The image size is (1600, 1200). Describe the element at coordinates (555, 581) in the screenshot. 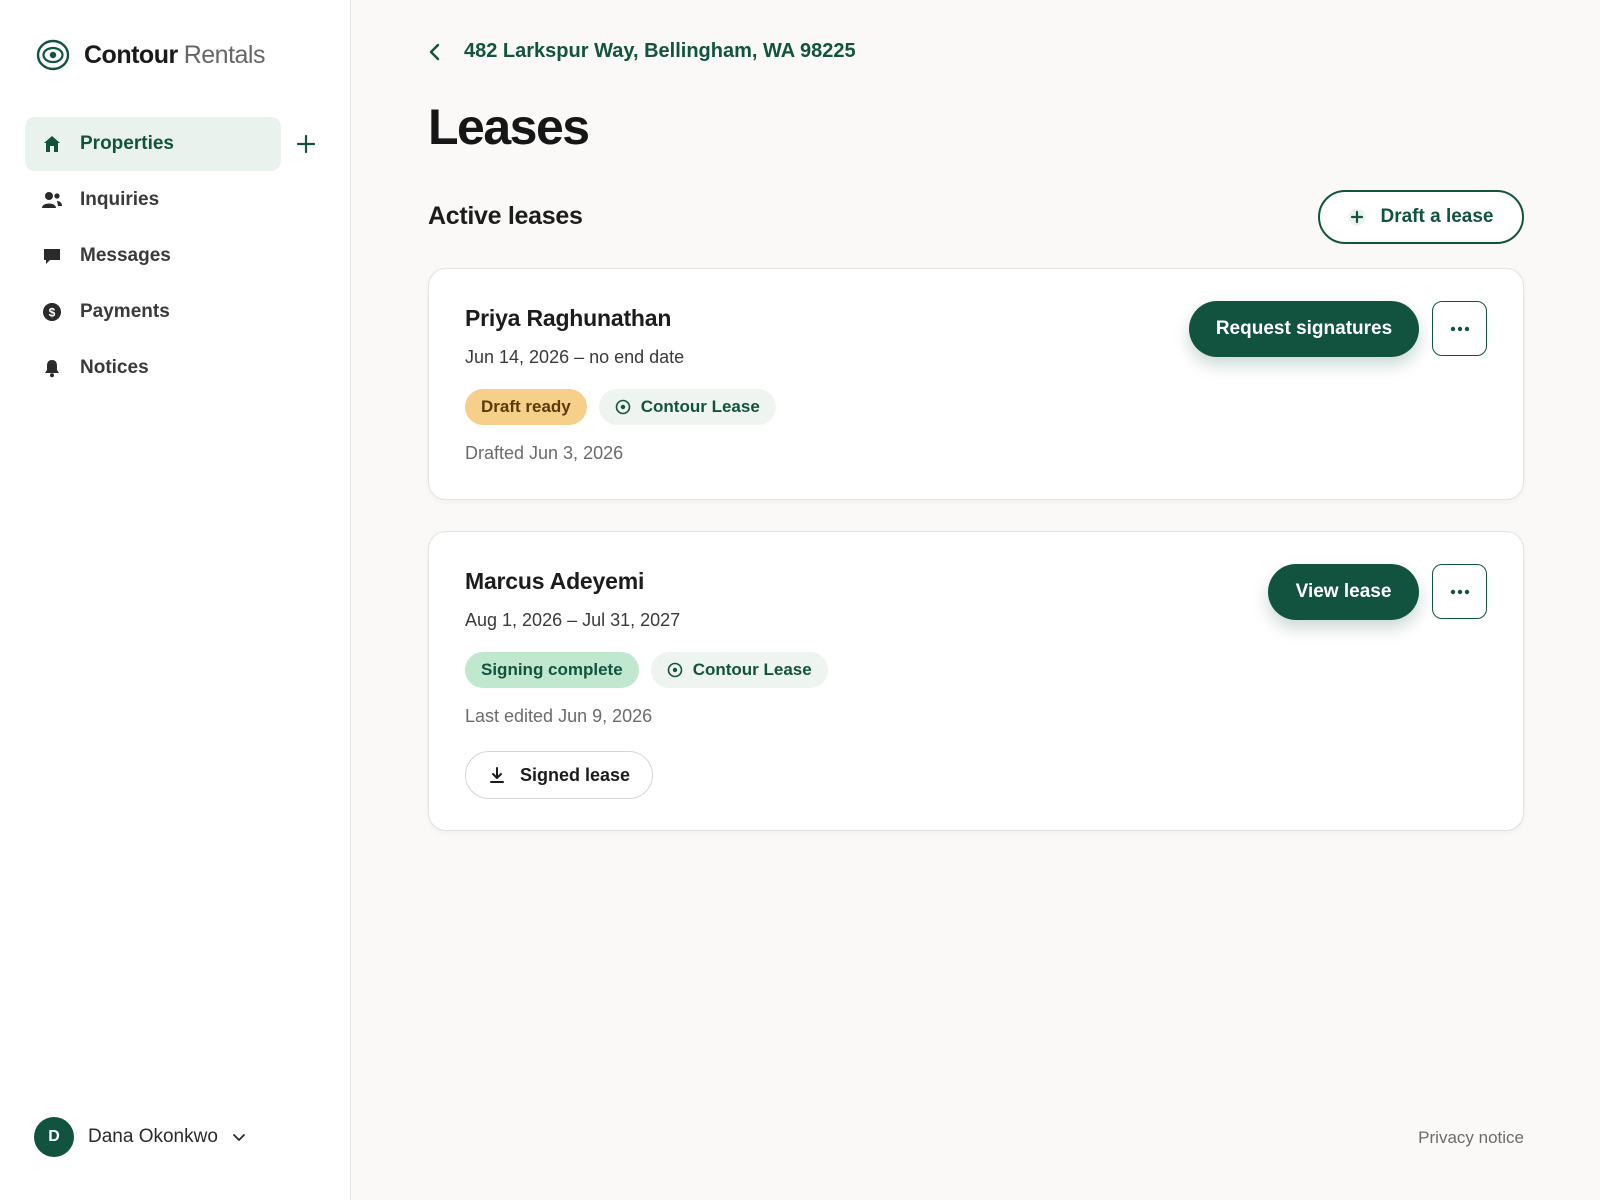

I see `tenant-name: Marcus Adeyemi` at that location.